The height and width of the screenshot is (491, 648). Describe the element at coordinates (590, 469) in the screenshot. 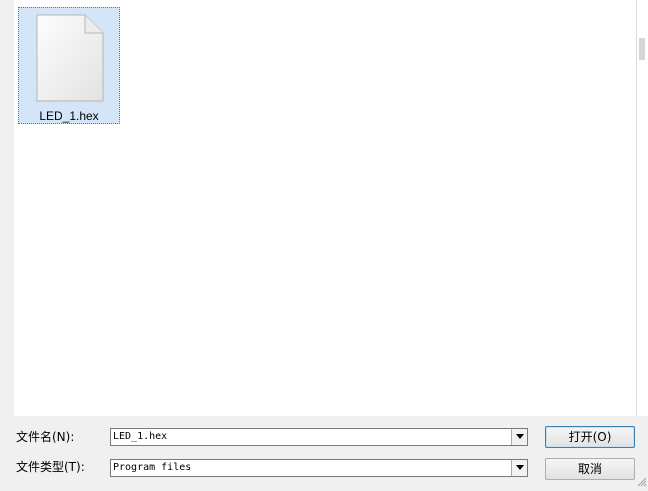

I see `cancel-button: 取消` at that location.